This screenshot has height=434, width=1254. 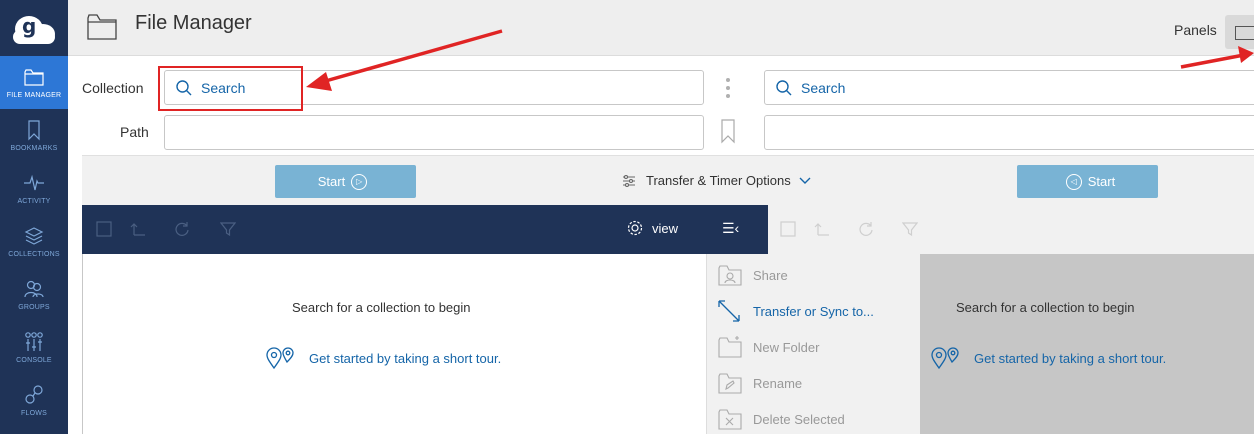 I want to click on collection-label: Collection, so click(x=113, y=88).